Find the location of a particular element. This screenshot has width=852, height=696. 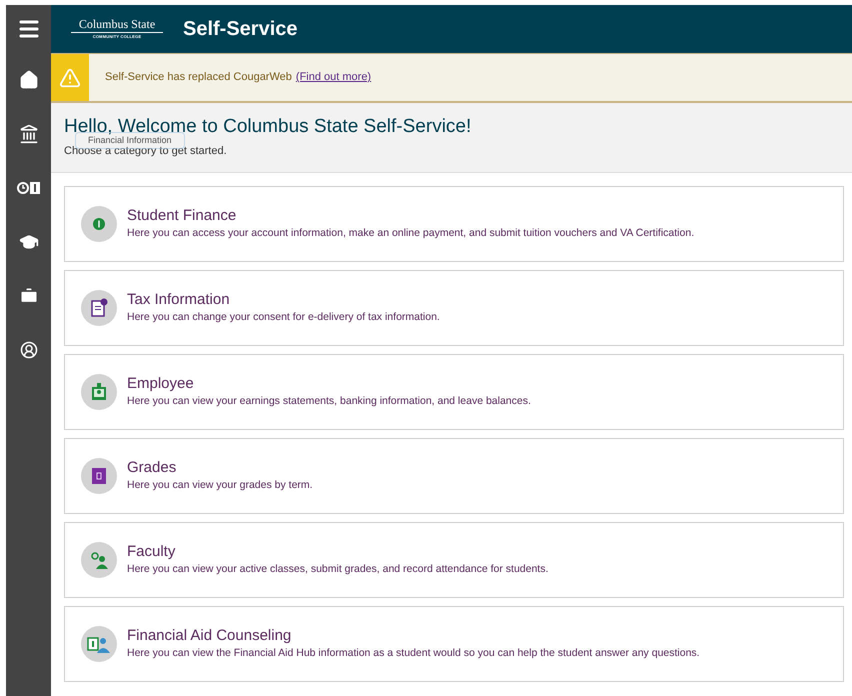

category-title: Grades is located at coordinates (152, 468).